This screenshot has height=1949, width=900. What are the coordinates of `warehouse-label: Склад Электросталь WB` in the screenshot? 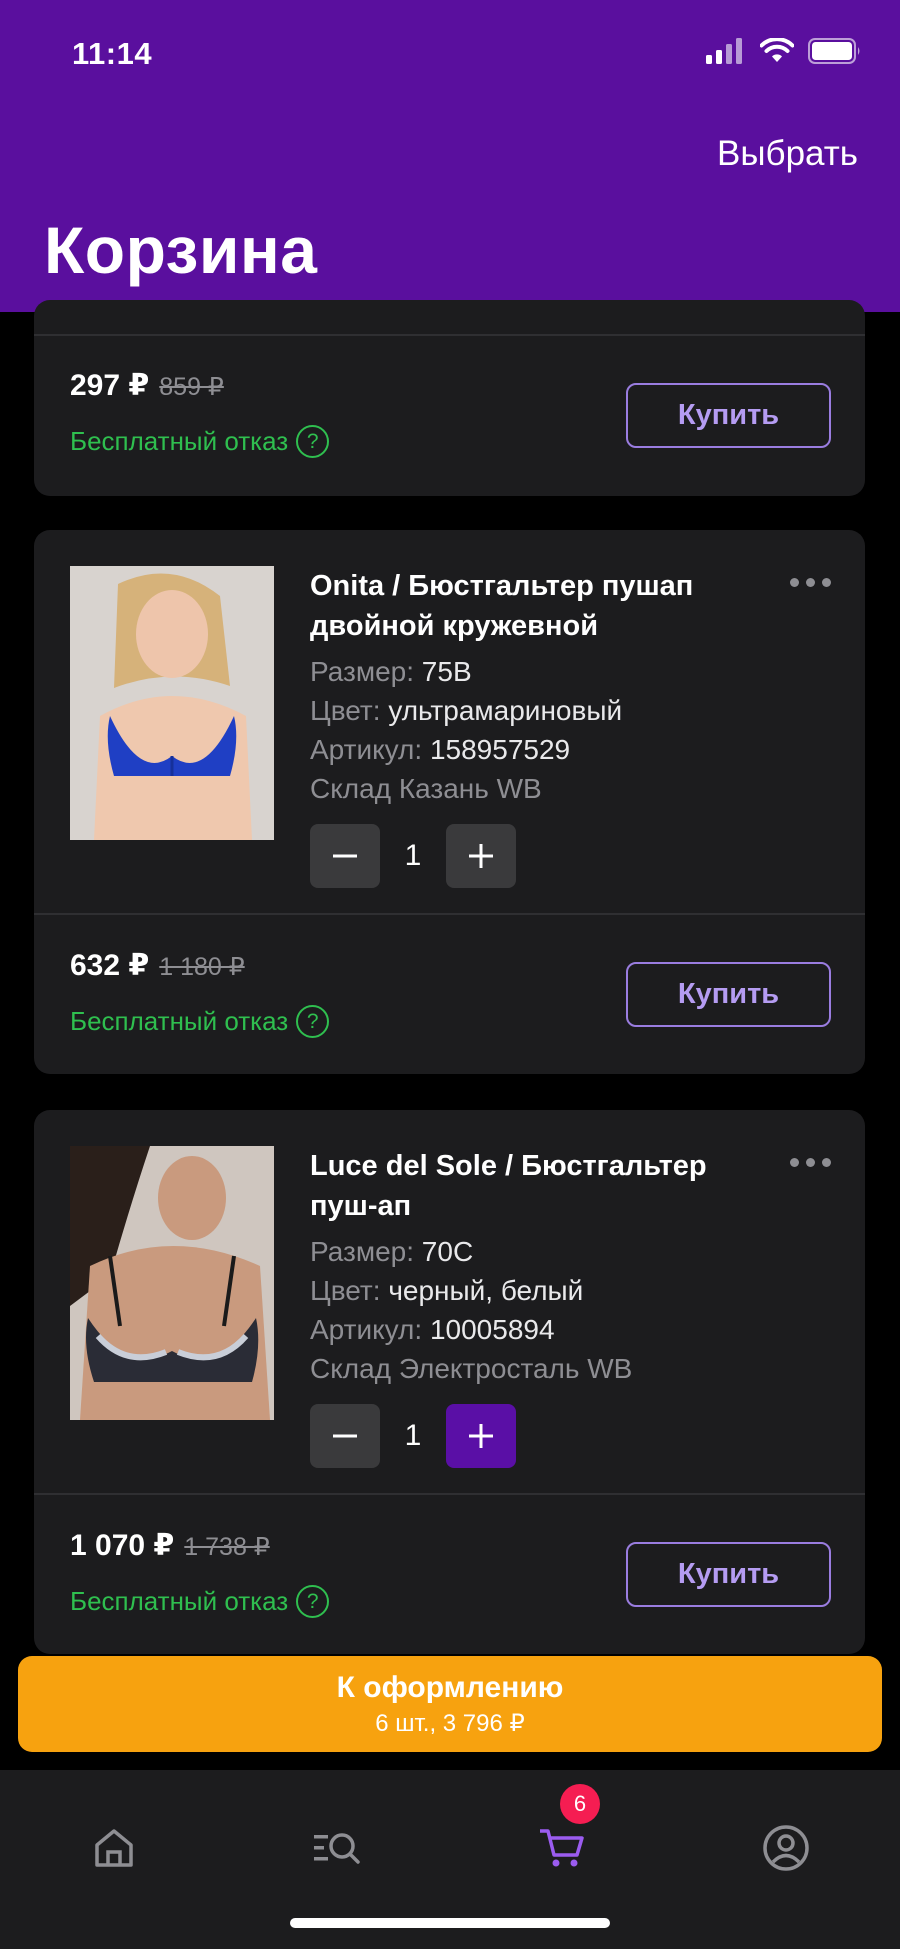 It's located at (471, 1368).